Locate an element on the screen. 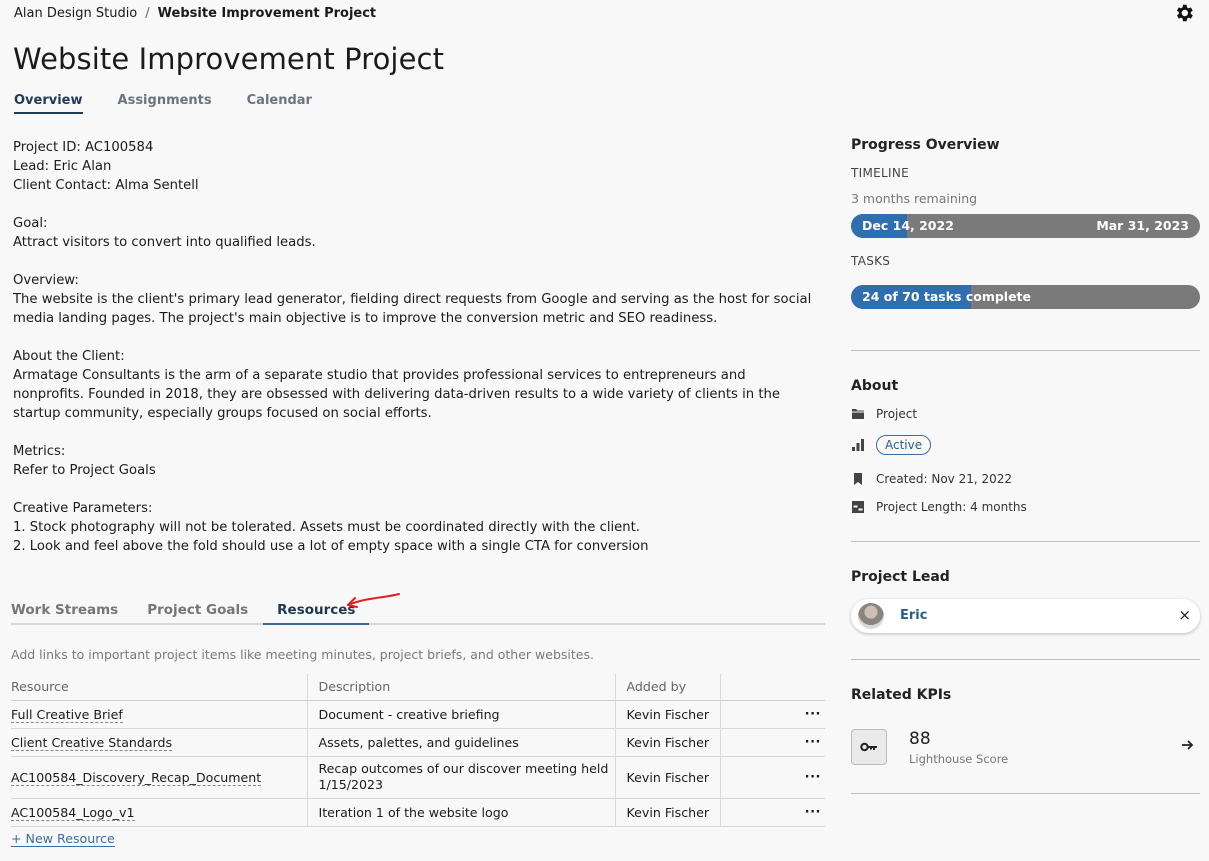 The height and width of the screenshot is (861, 1209). project-lead-card: Eric × is located at coordinates (1025, 616).